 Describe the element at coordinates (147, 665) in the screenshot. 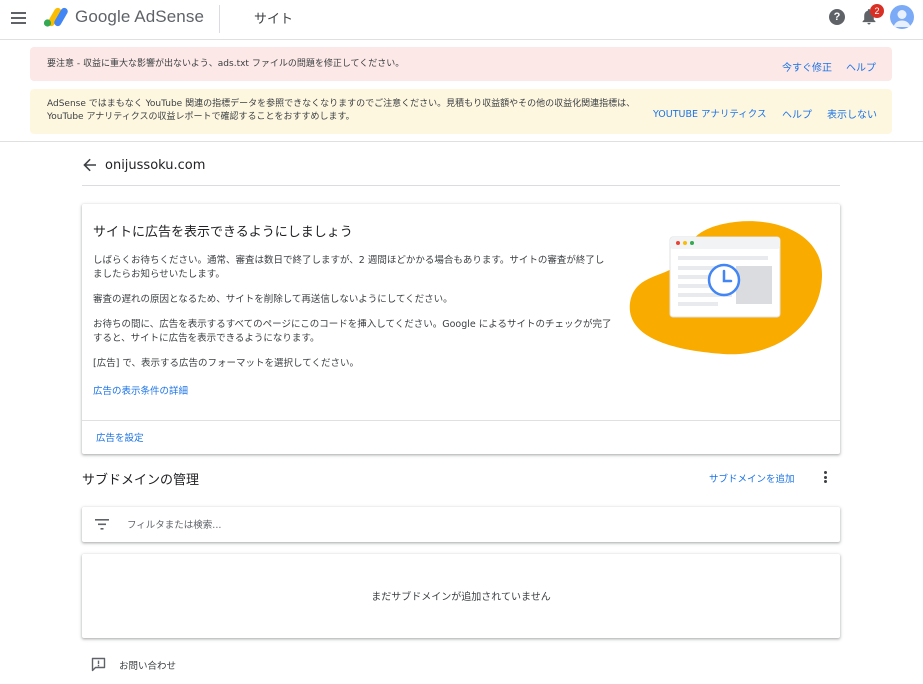

I see `contact-link: お問い合わせ` at that location.